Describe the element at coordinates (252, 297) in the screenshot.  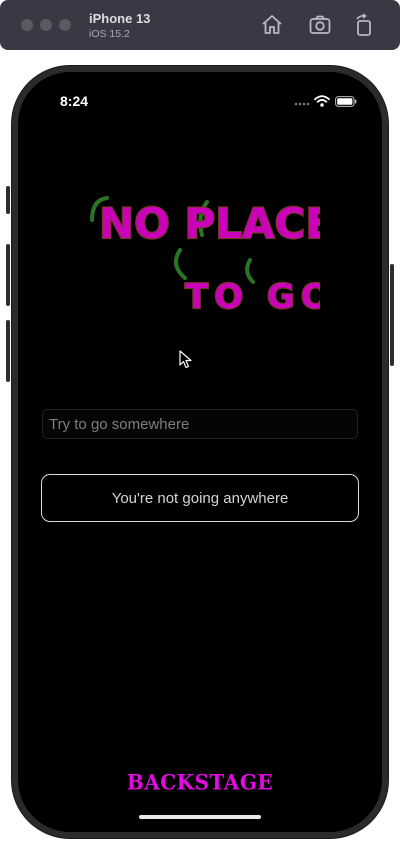
I see `logo-line2: TO GO` at that location.